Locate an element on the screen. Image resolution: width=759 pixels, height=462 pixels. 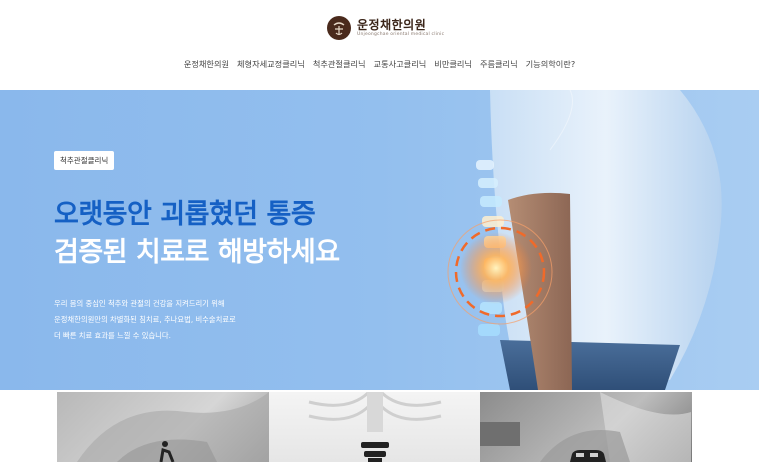
nav-item-wrinkle: 주름클리닉 is located at coordinates (499, 64).